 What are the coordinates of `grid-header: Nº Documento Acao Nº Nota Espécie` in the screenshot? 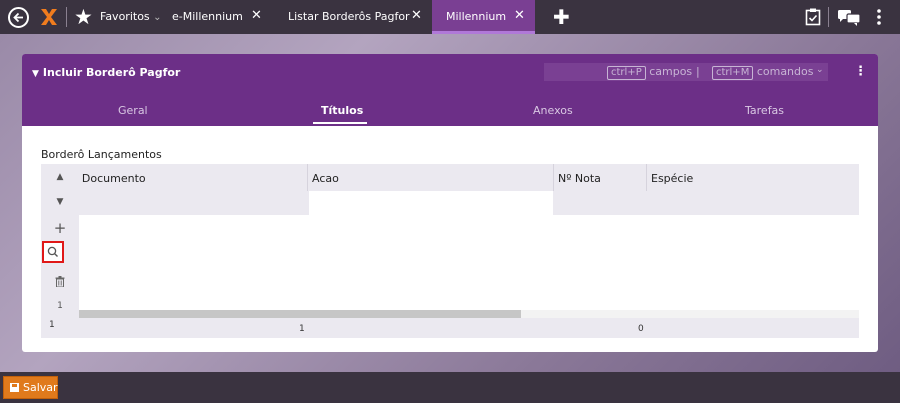 It's located at (450, 177).